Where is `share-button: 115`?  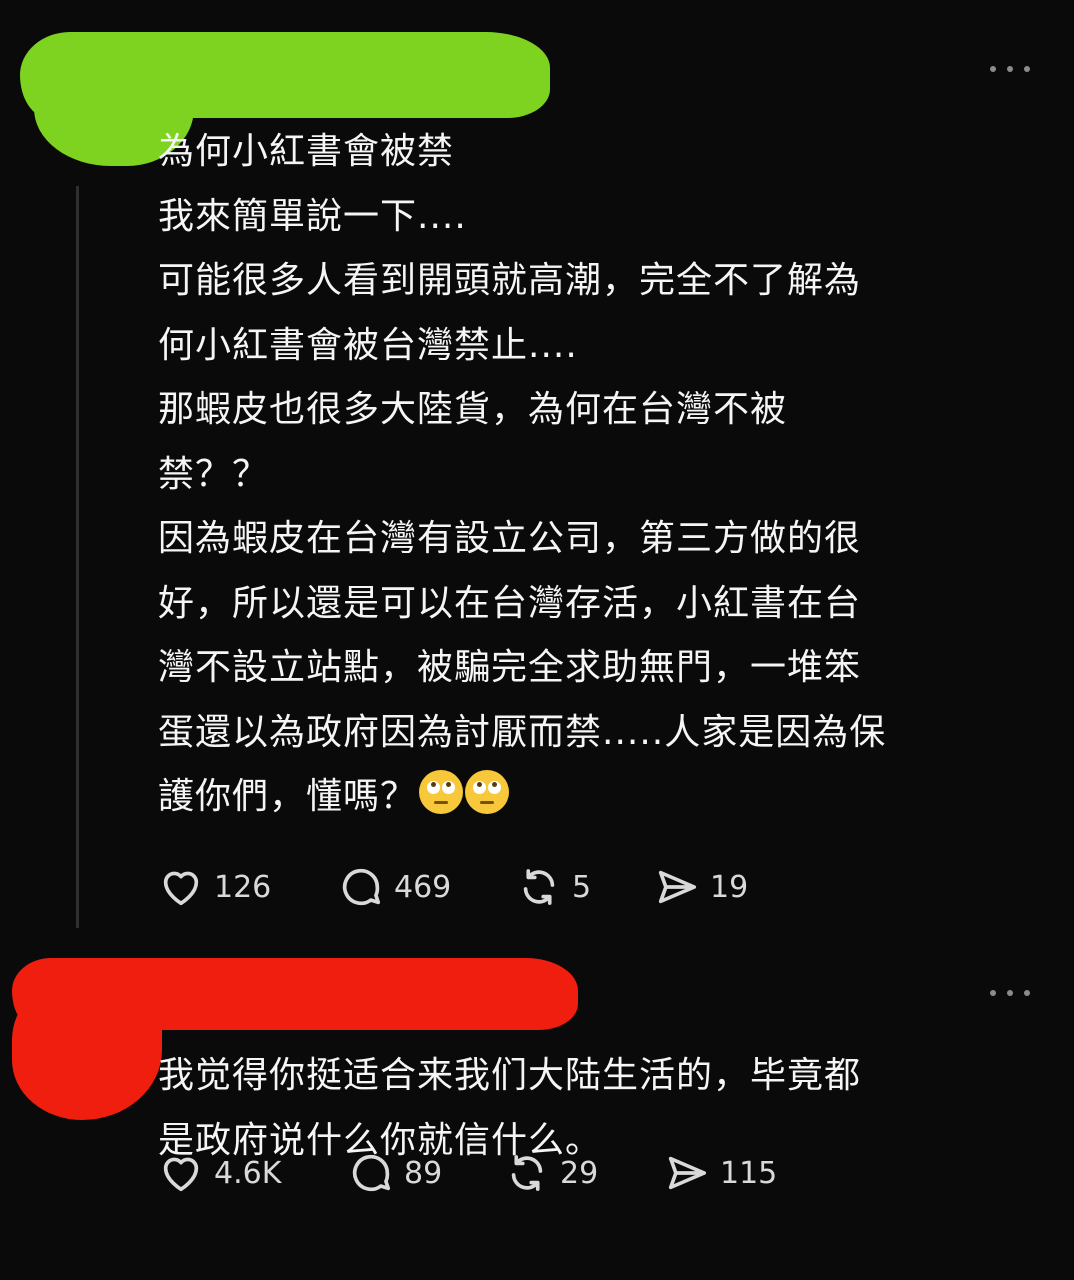 share-button: 115 is located at coordinates (720, 1173).